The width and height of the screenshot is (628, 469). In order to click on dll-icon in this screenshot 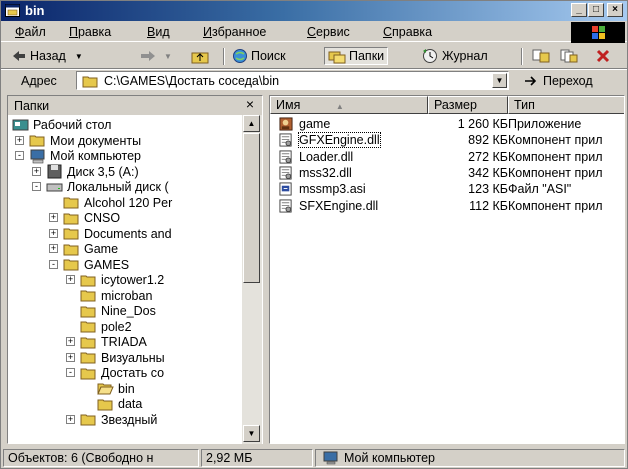, I will do `click(285, 140)`.